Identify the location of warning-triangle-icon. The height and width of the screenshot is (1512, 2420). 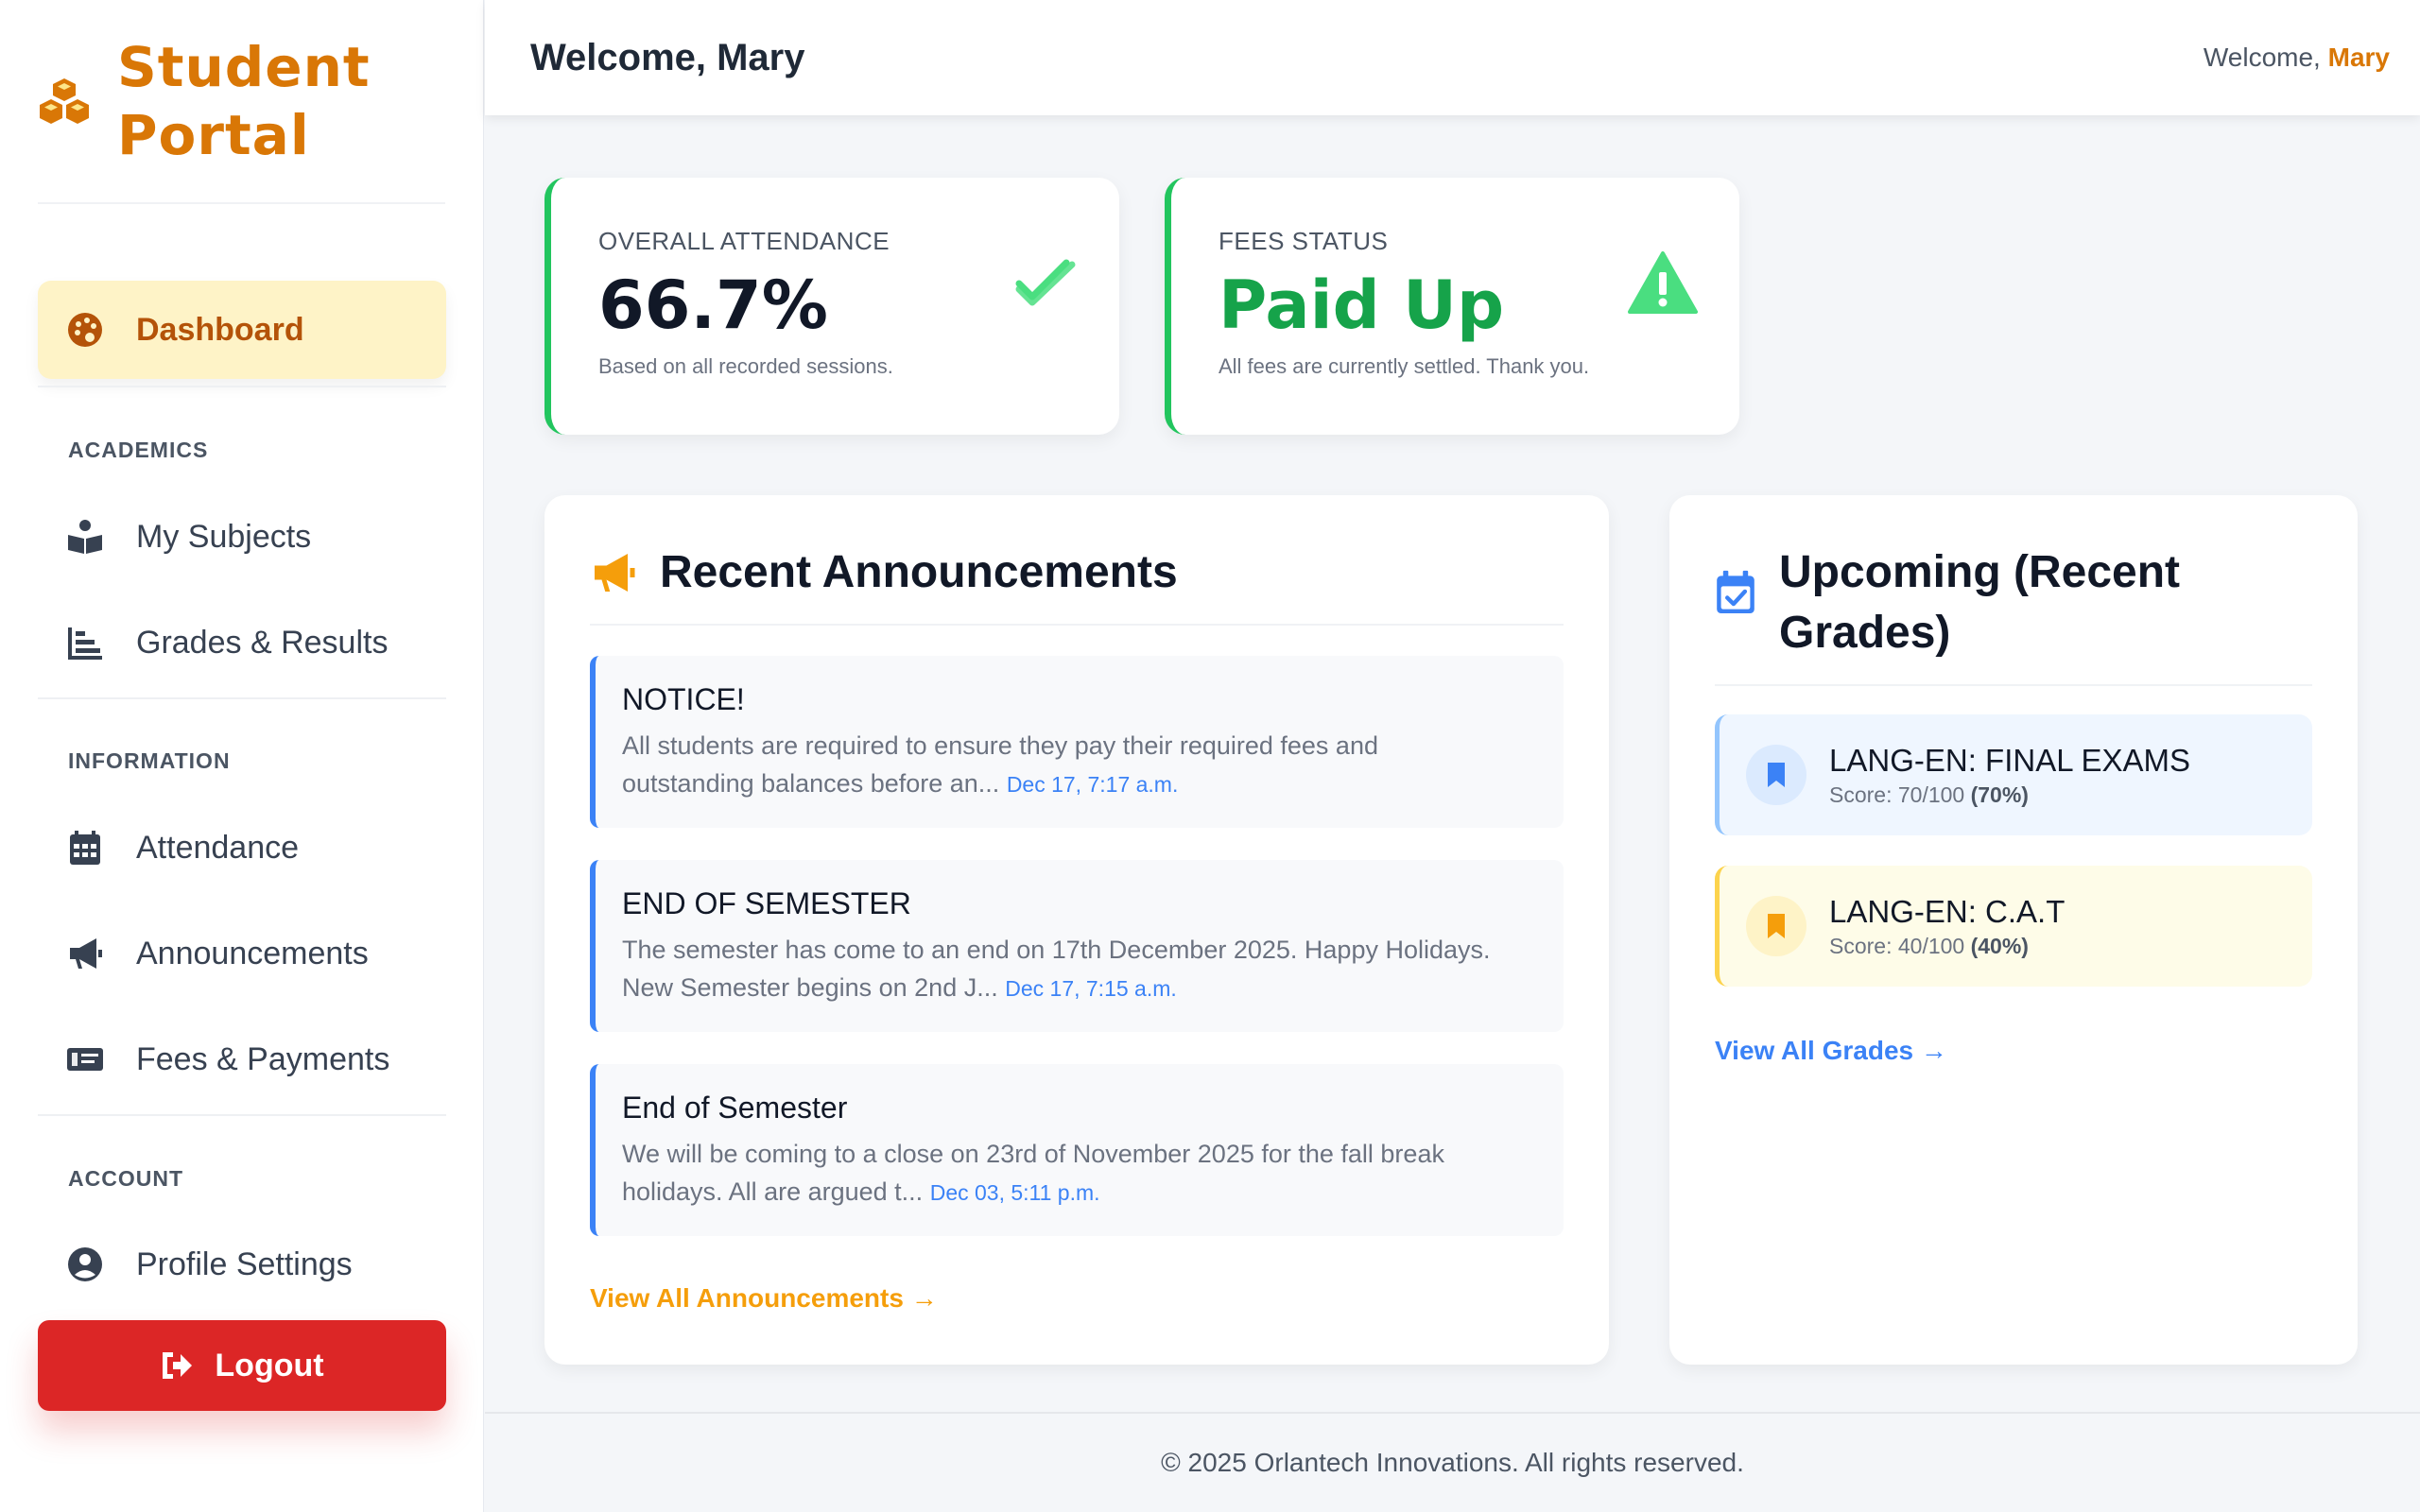
(1663, 282).